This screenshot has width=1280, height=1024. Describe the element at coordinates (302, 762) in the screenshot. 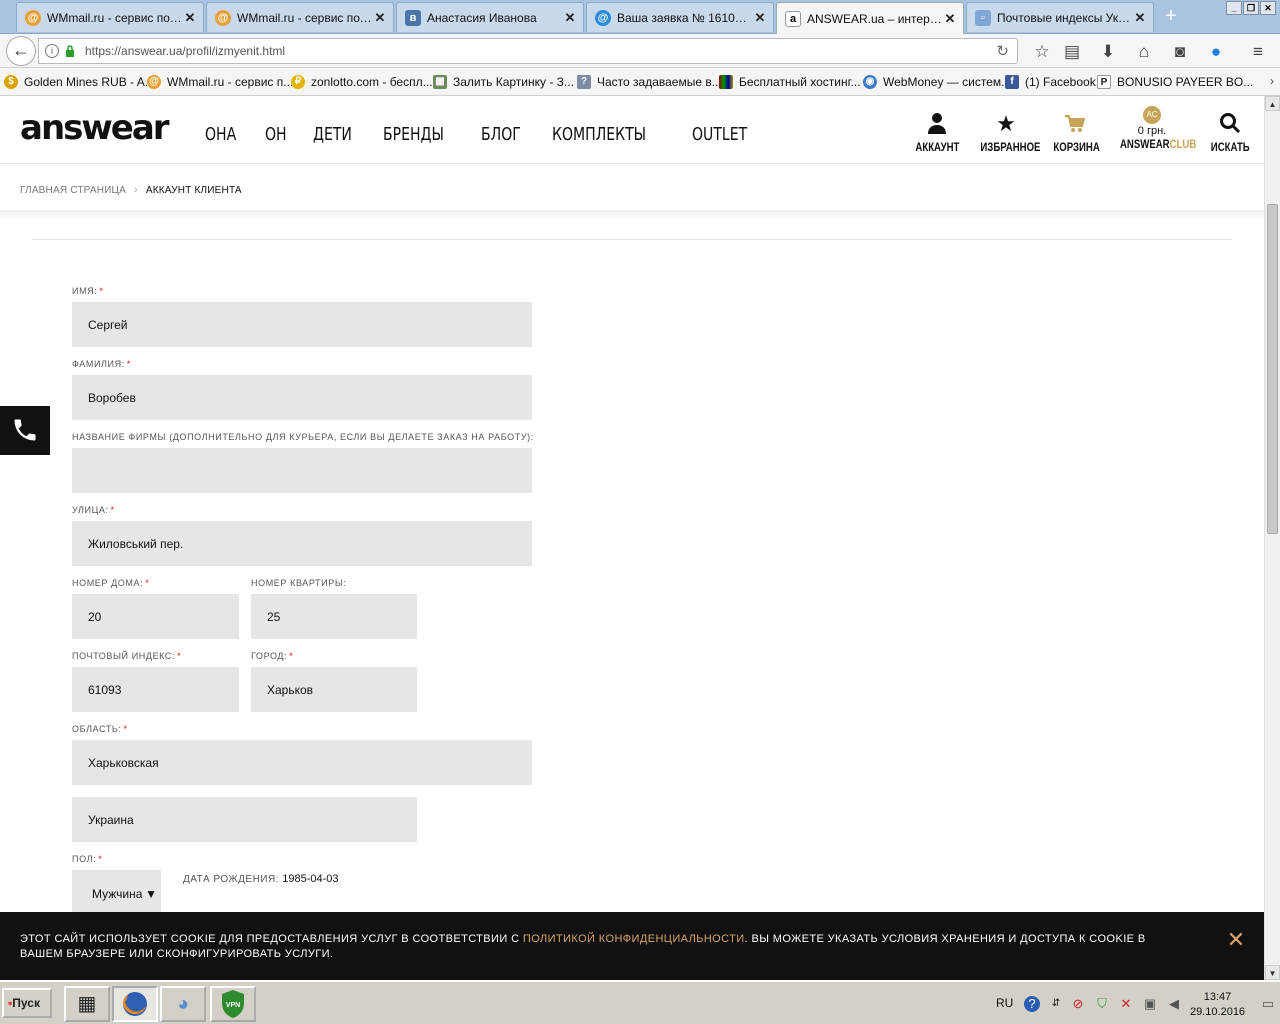

I see `region-field` at that location.